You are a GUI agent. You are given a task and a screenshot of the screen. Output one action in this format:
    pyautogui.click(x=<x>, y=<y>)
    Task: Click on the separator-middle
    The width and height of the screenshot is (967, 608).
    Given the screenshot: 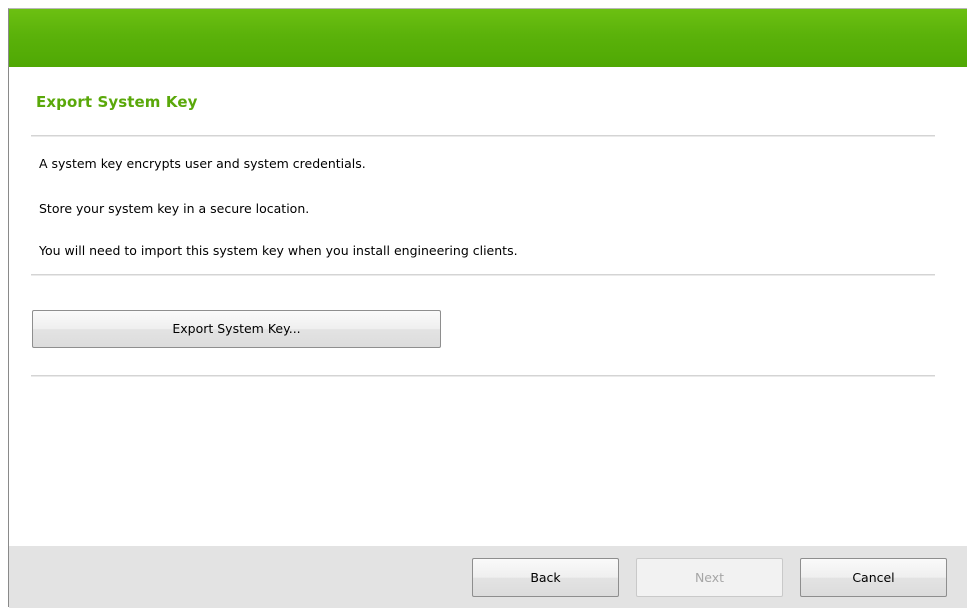 What is the action you would take?
    pyautogui.click(x=483, y=275)
    